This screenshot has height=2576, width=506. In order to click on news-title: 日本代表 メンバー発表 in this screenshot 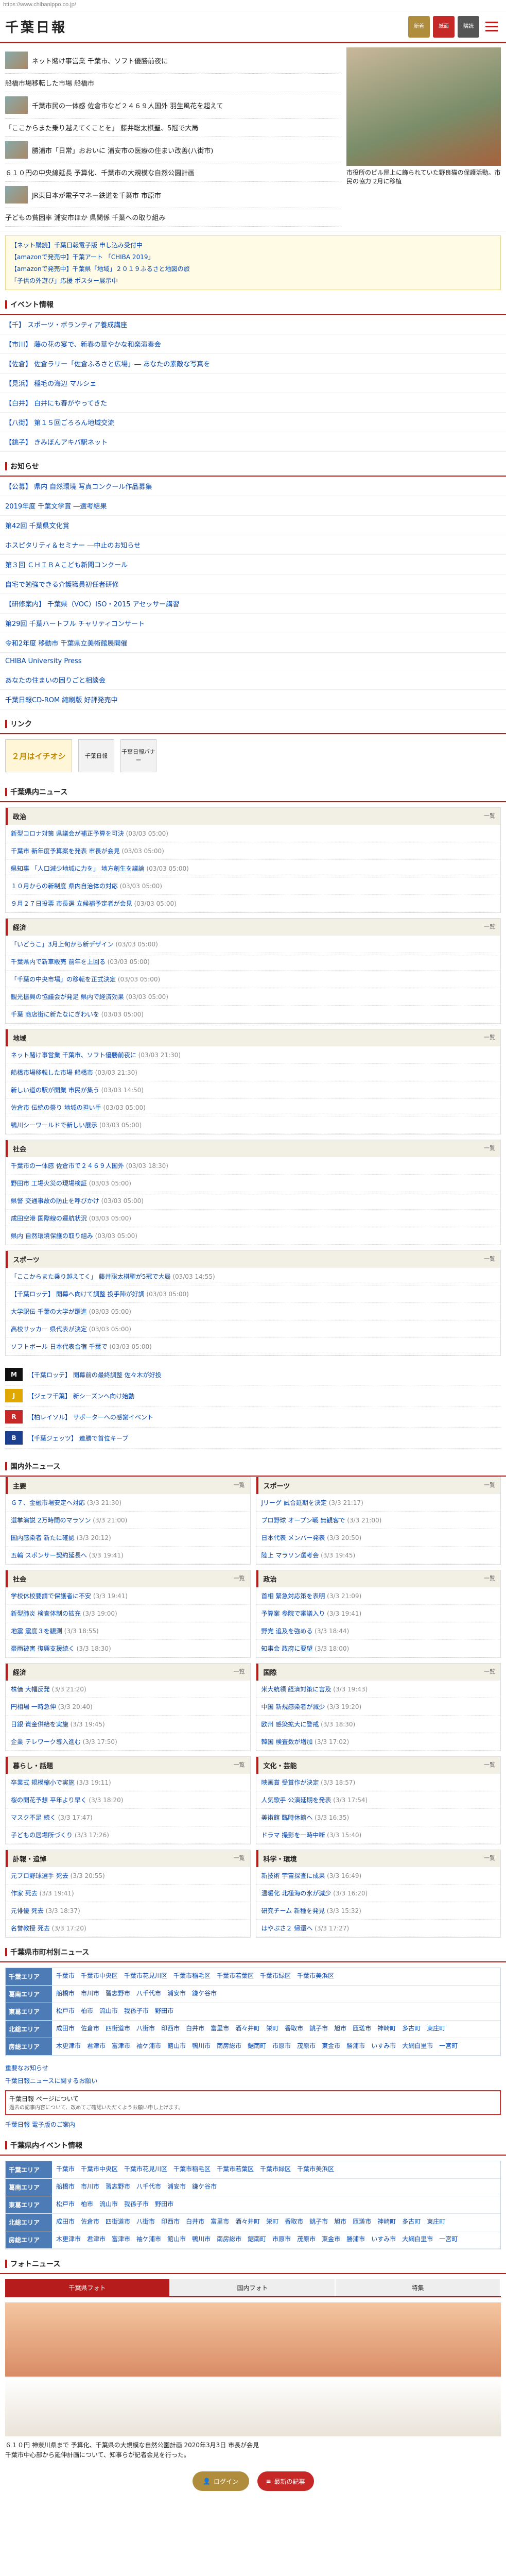, I will do `click(294, 1537)`.